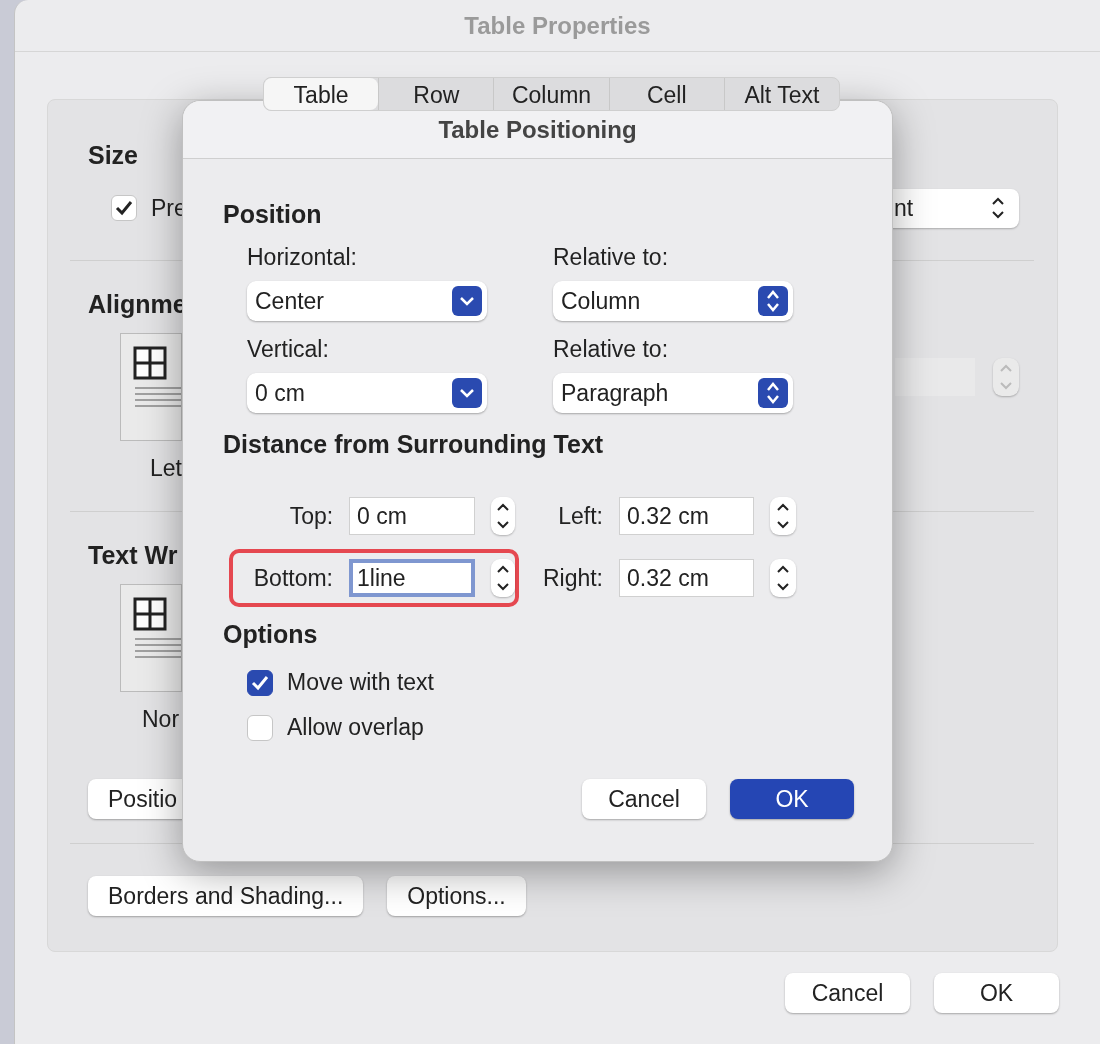  What do you see at coordinates (673, 393) in the screenshot?
I see `dropdown: Paragraph` at bounding box center [673, 393].